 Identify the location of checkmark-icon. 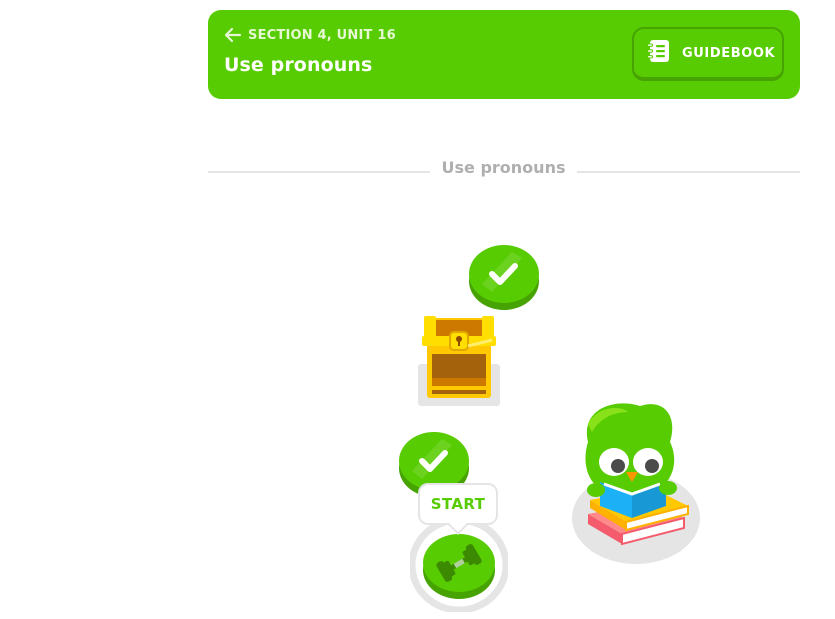
(504, 277).